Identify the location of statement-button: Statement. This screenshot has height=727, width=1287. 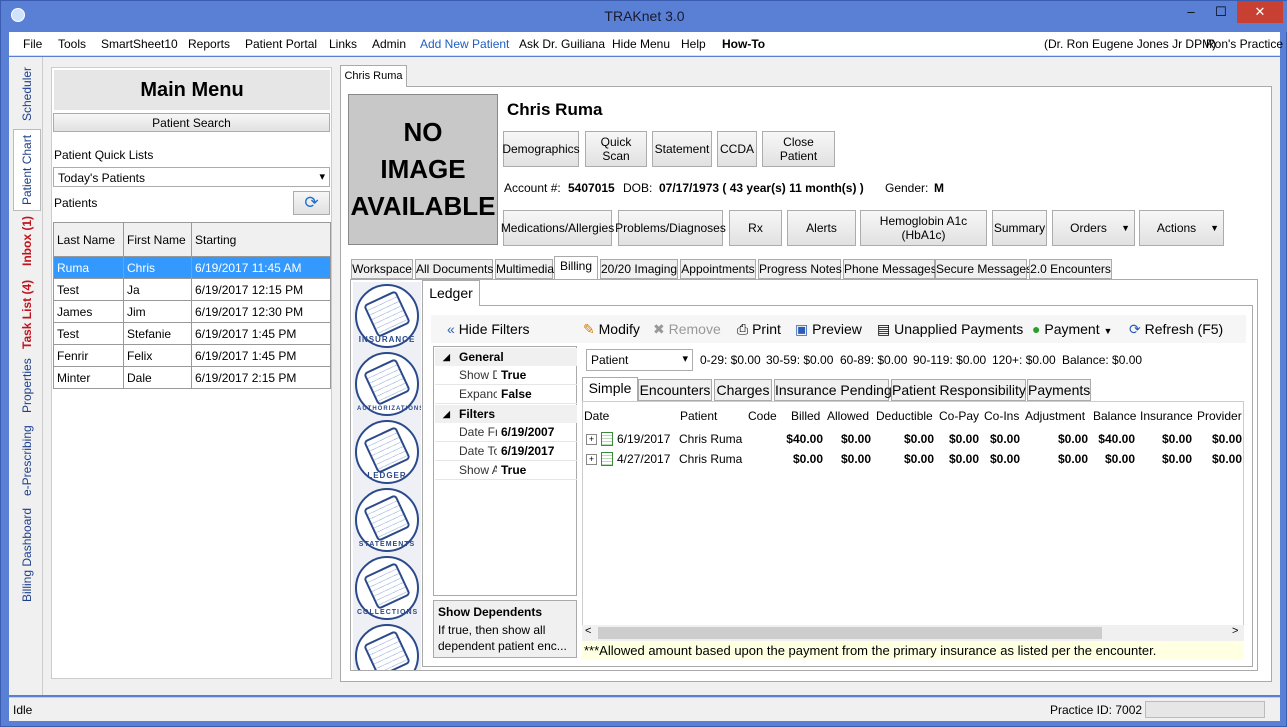
(682, 149).